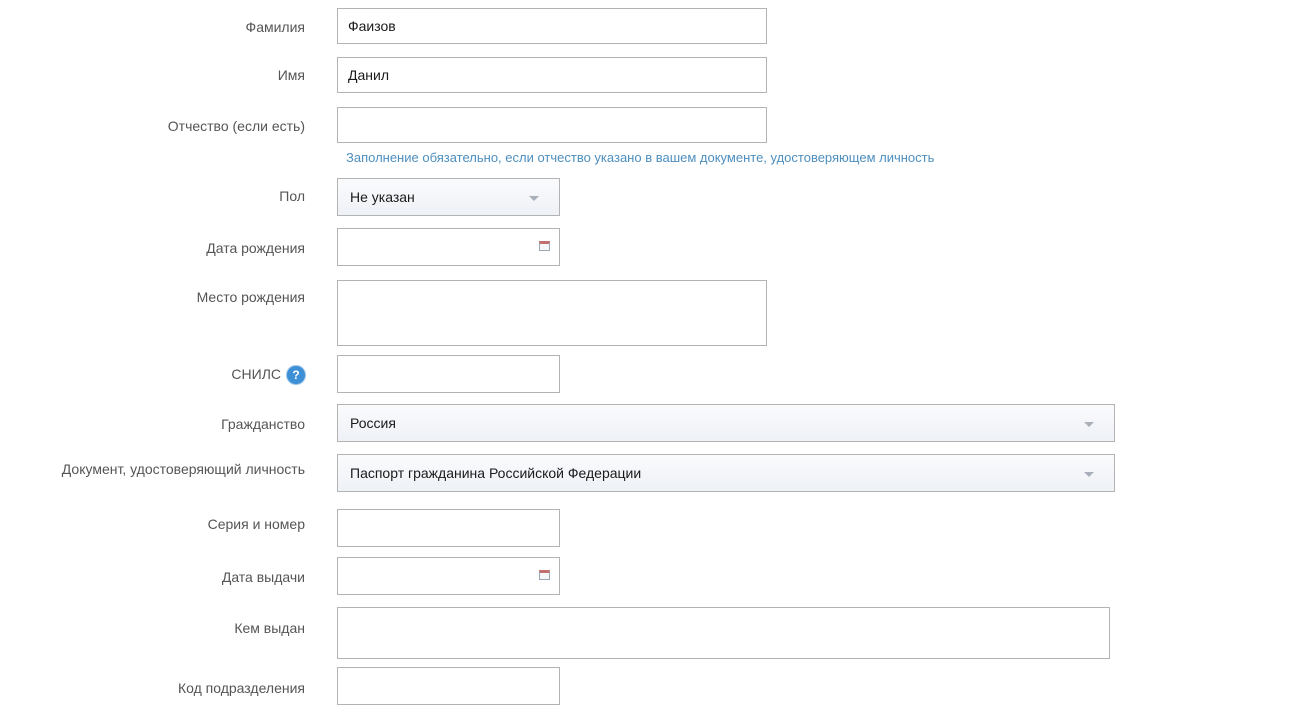 This screenshot has height=705, width=1293. I want to click on issue-date-field, so click(448, 576).